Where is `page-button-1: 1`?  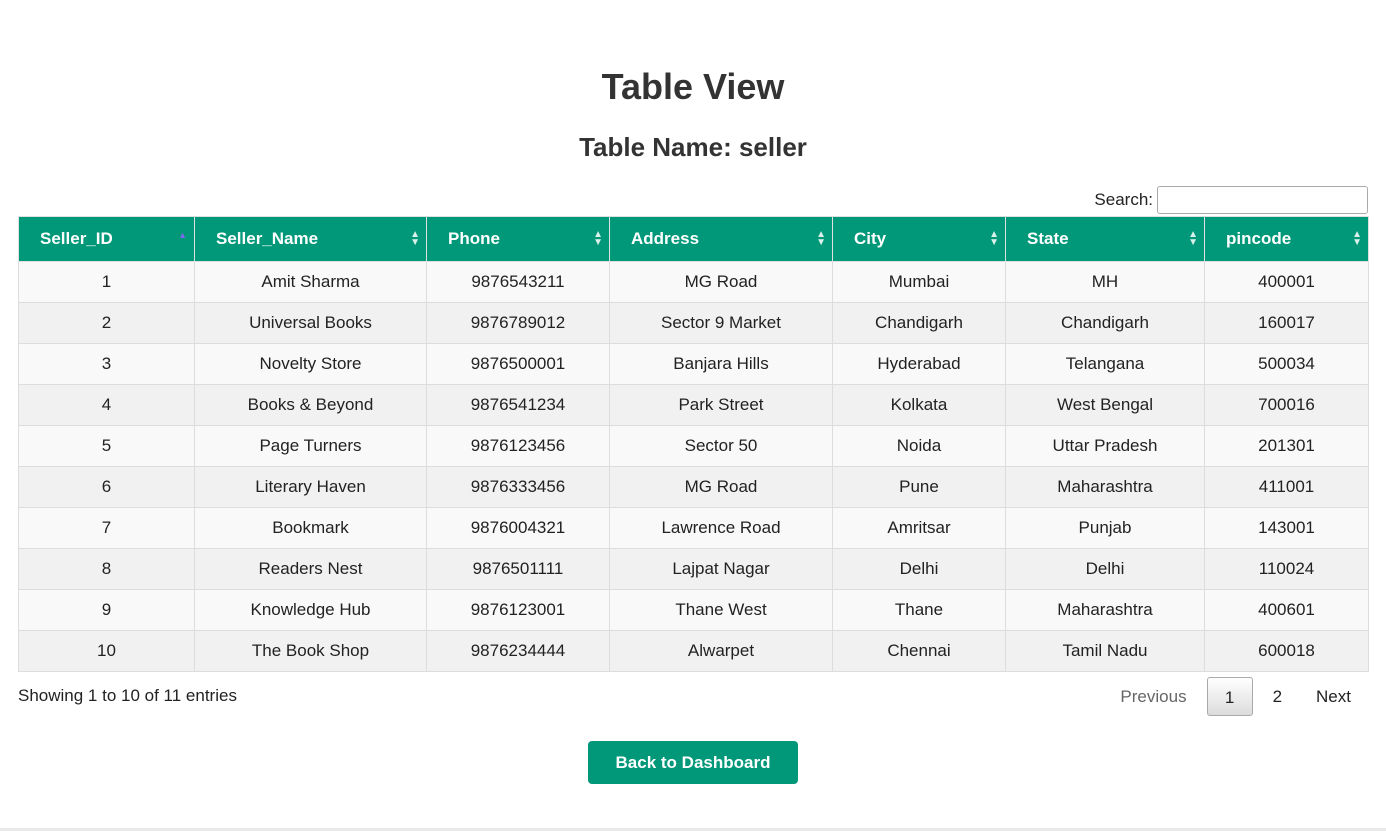
page-button-1: 1 is located at coordinates (1229, 696).